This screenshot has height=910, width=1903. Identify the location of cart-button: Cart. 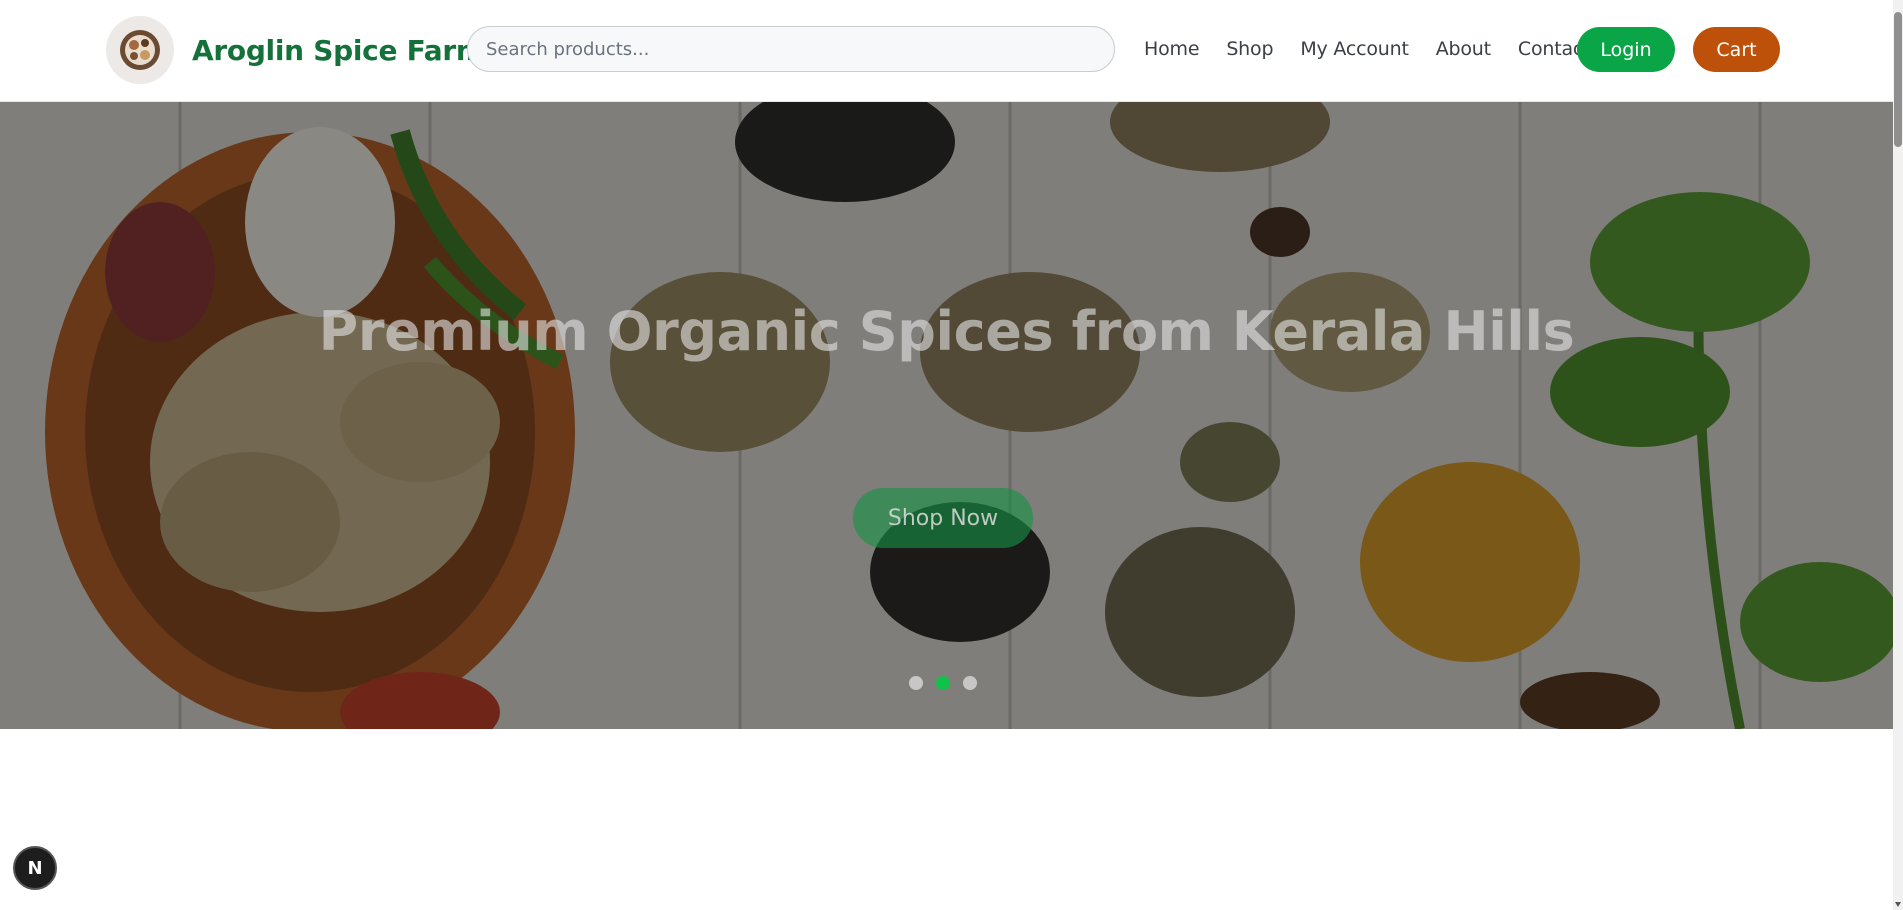
(1736, 49).